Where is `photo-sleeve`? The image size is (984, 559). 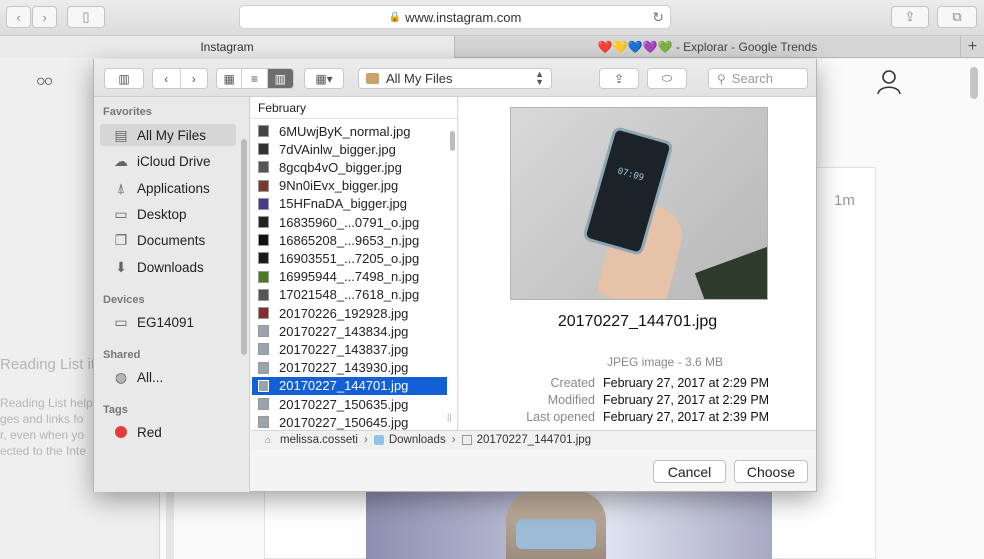 photo-sleeve is located at coordinates (730, 272).